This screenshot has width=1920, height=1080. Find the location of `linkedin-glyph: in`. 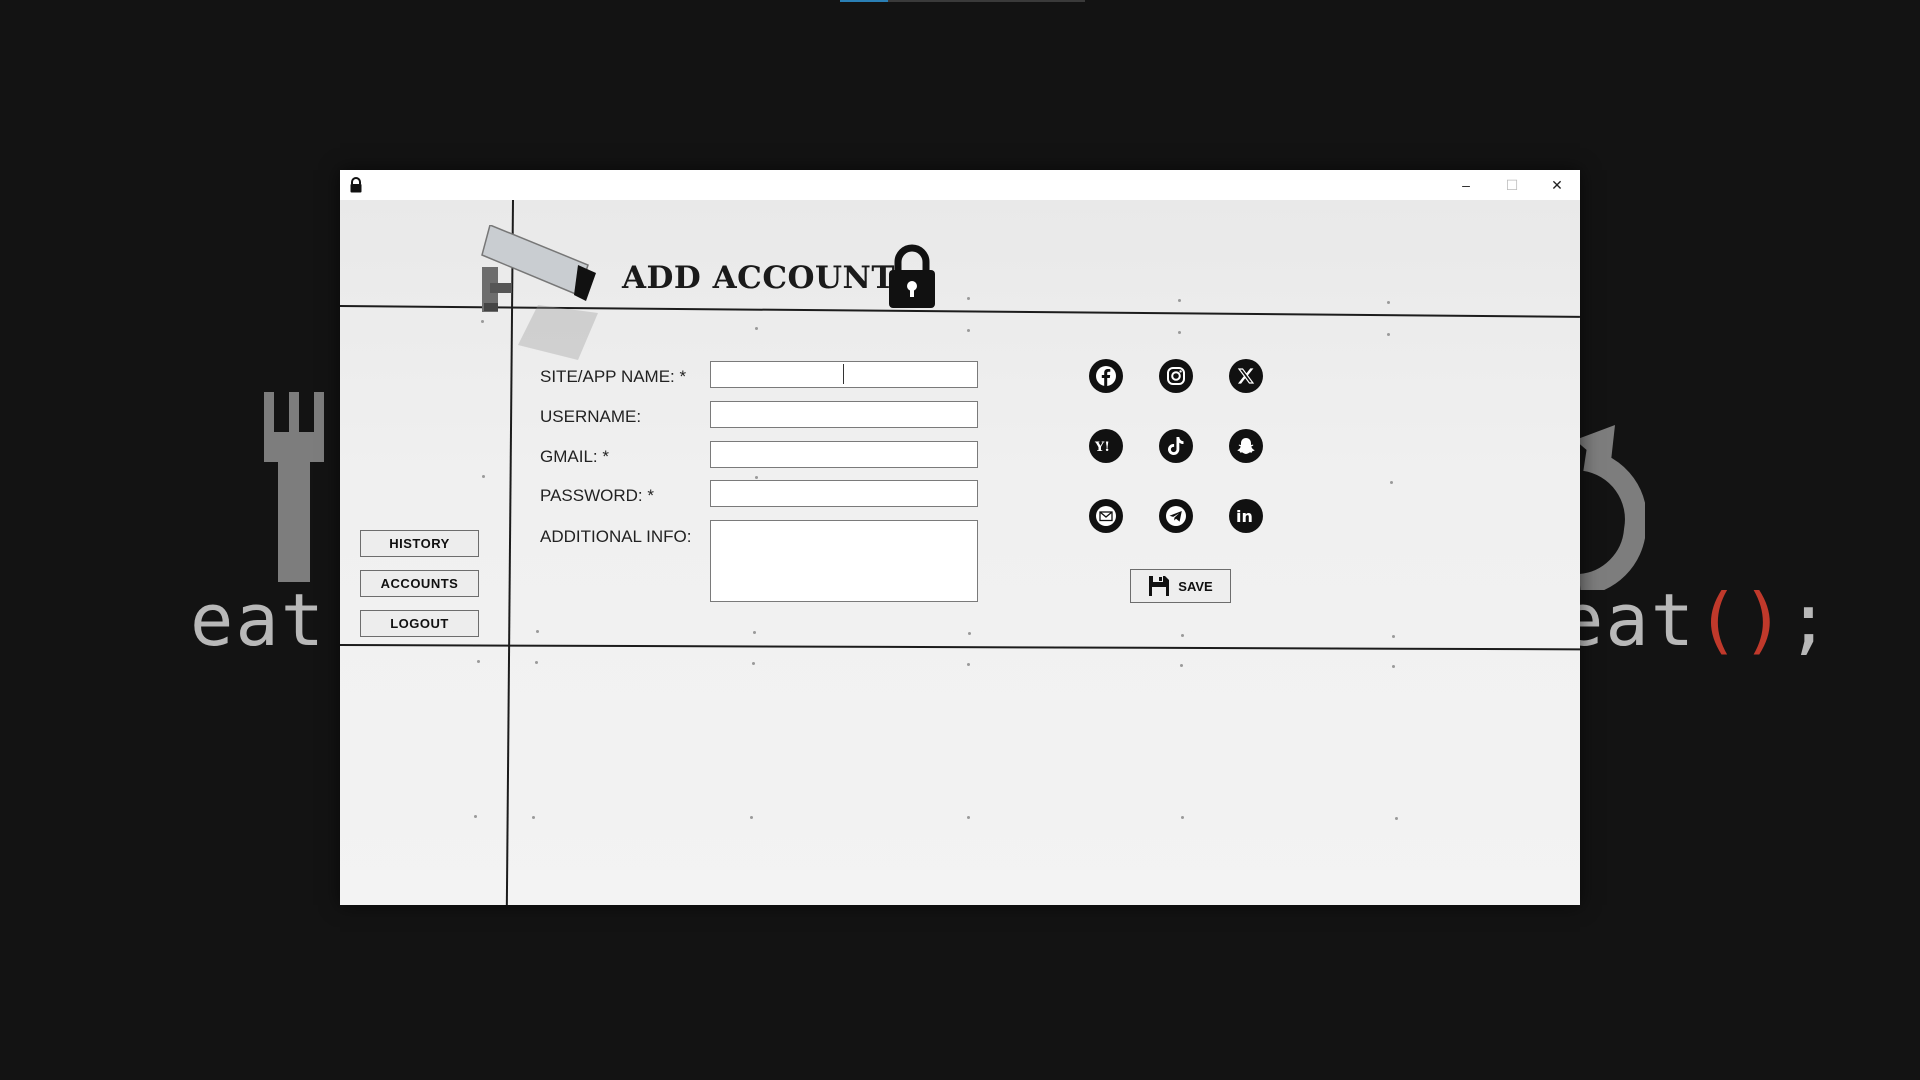

linkedin-glyph: in is located at coordinates (1244, 516).